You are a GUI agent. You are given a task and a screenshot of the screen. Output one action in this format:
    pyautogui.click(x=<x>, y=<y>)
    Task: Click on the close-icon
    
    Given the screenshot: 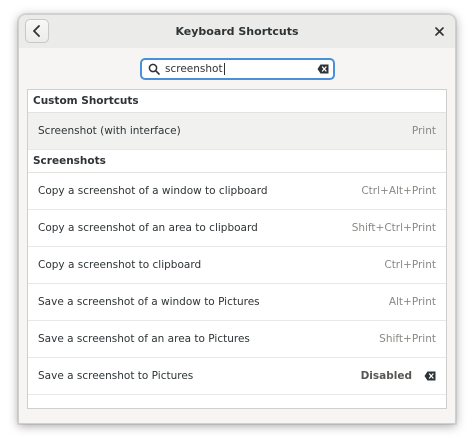 What is the action you would take?
    pyautogui.click(x=439, y=31)
    